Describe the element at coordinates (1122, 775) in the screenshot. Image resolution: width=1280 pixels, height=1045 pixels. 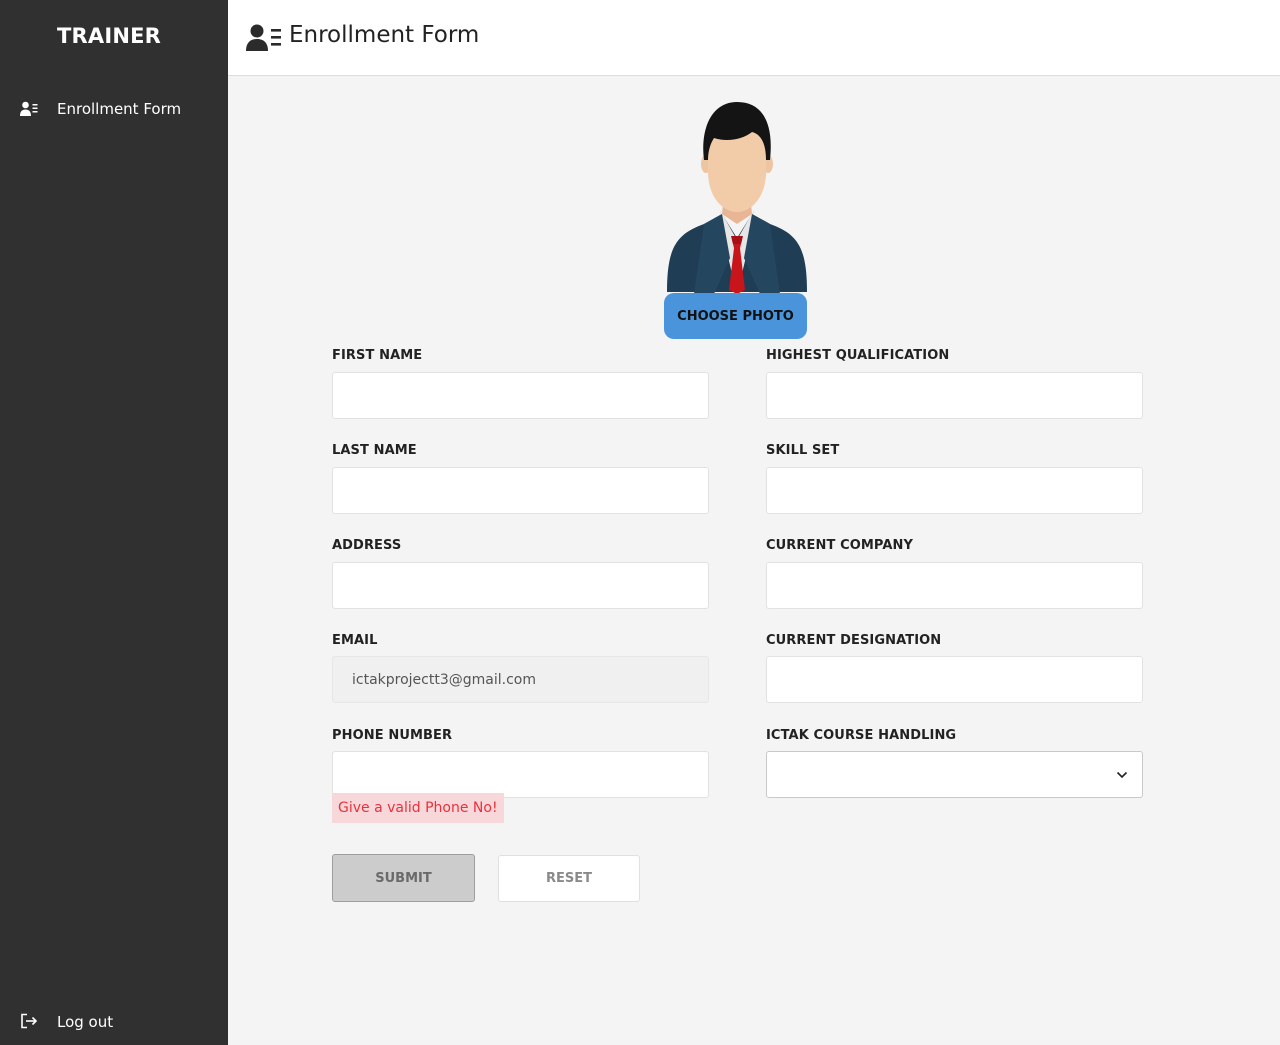
I see `chevron-down-icon` at that location.